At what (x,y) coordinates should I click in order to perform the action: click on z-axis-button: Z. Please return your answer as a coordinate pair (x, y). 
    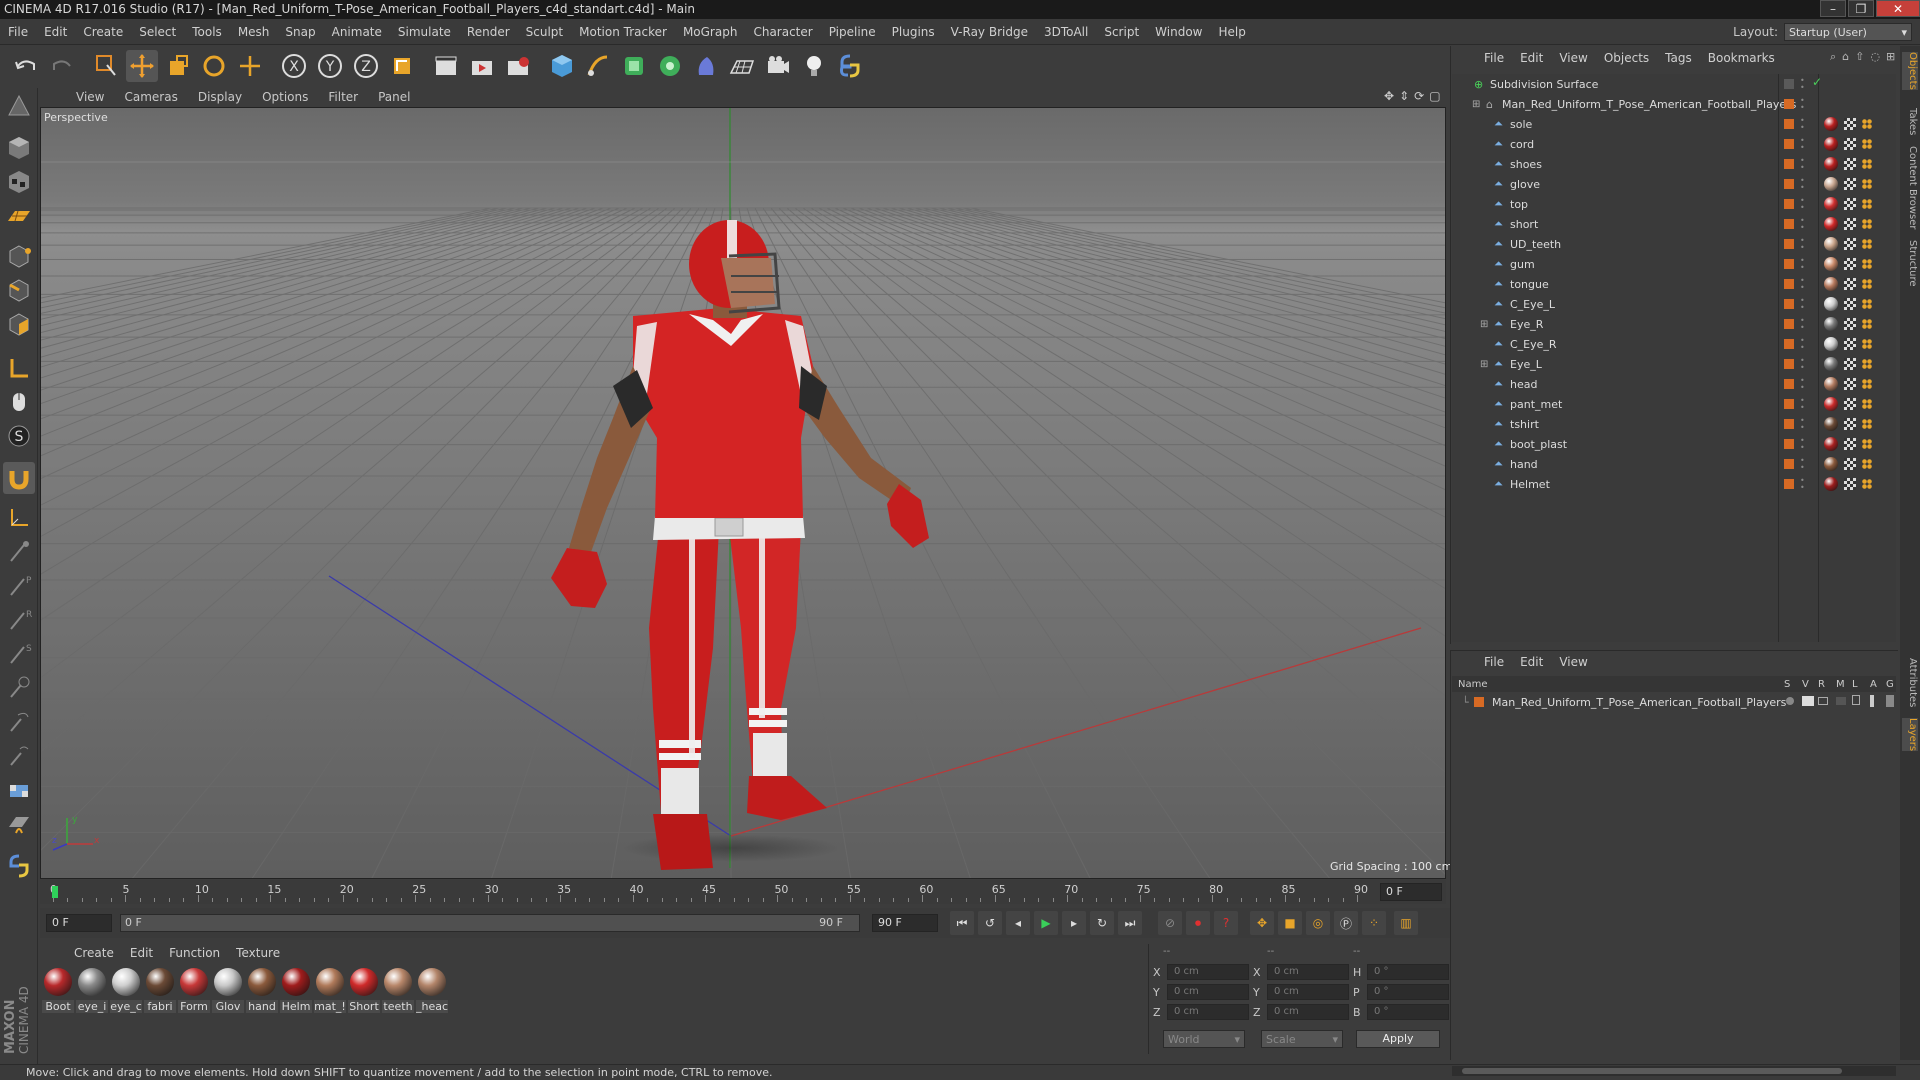
    Looking at the image, I should click on (366, 66).